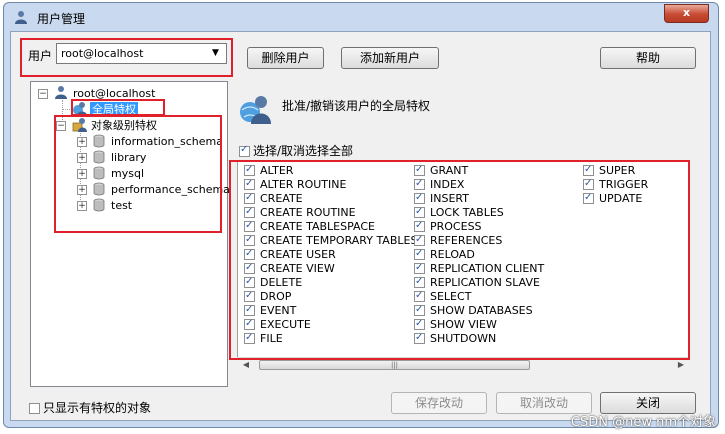 The height and width of the screenshot is (434, 725). Describe the element at coordinates (479, 170) in the screenshot. I see `privilege-checkbox-item: GRANT` at that location.